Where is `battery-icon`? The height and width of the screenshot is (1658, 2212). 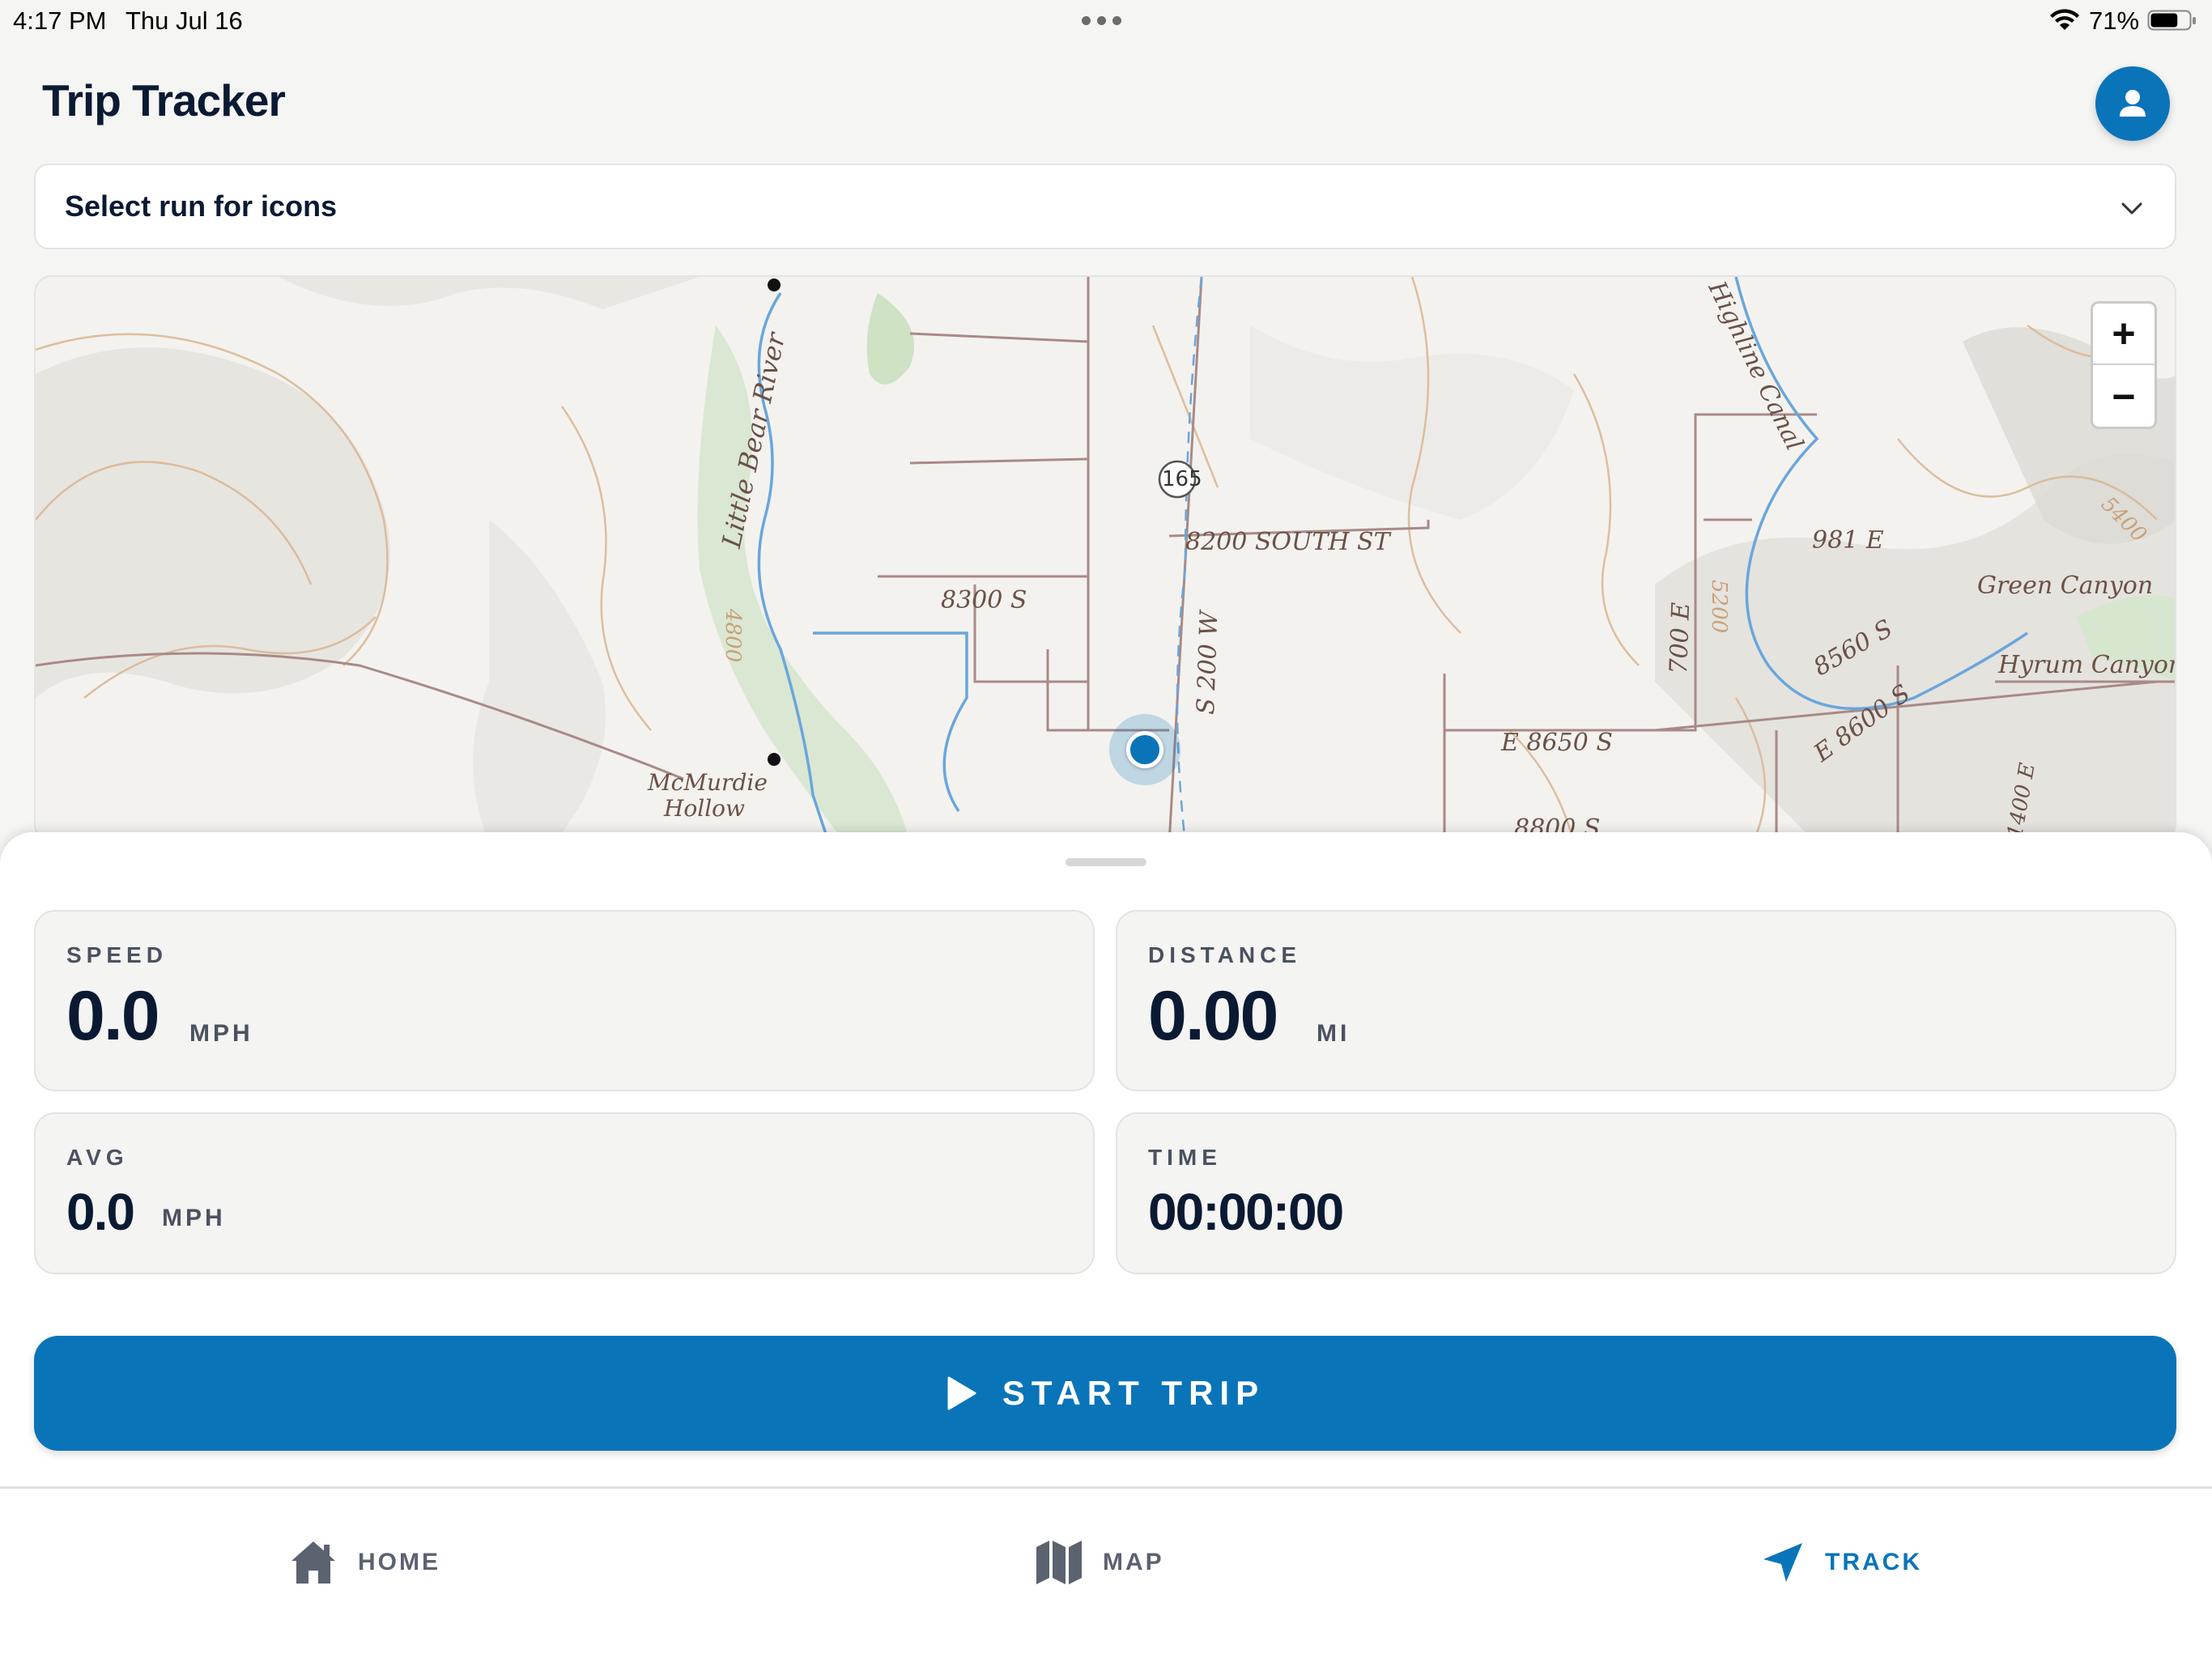 battery-icon is located at coordinates (2171, 20).